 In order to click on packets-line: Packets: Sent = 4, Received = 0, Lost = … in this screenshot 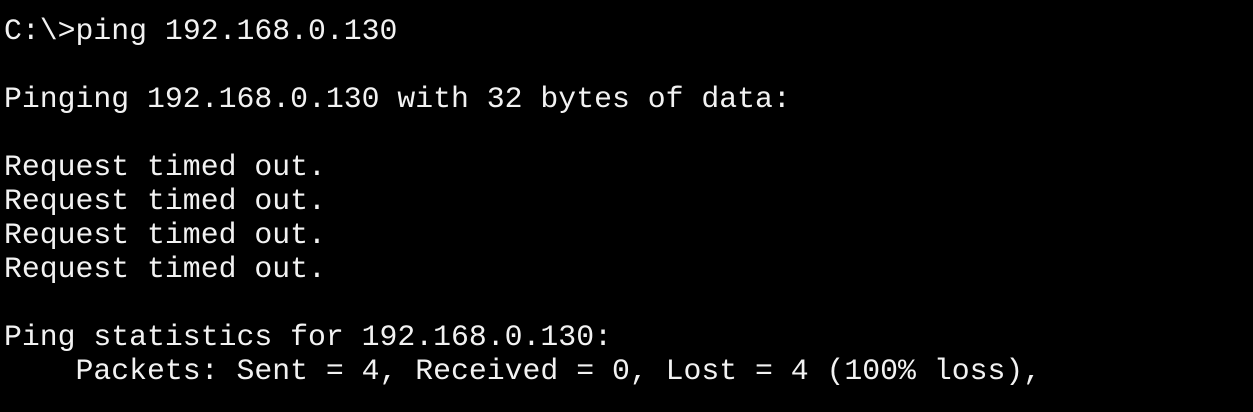, I will do `click(523, 371)`.